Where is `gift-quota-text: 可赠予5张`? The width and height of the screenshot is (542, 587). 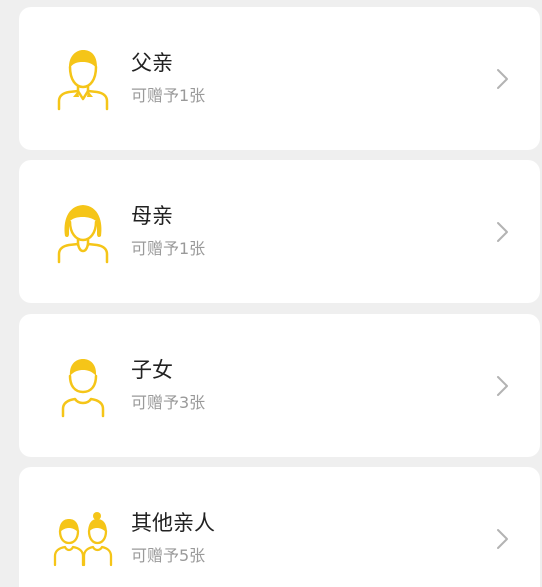
gift-quota-text: 可赠予5张 is located at coordinates (168, 555).